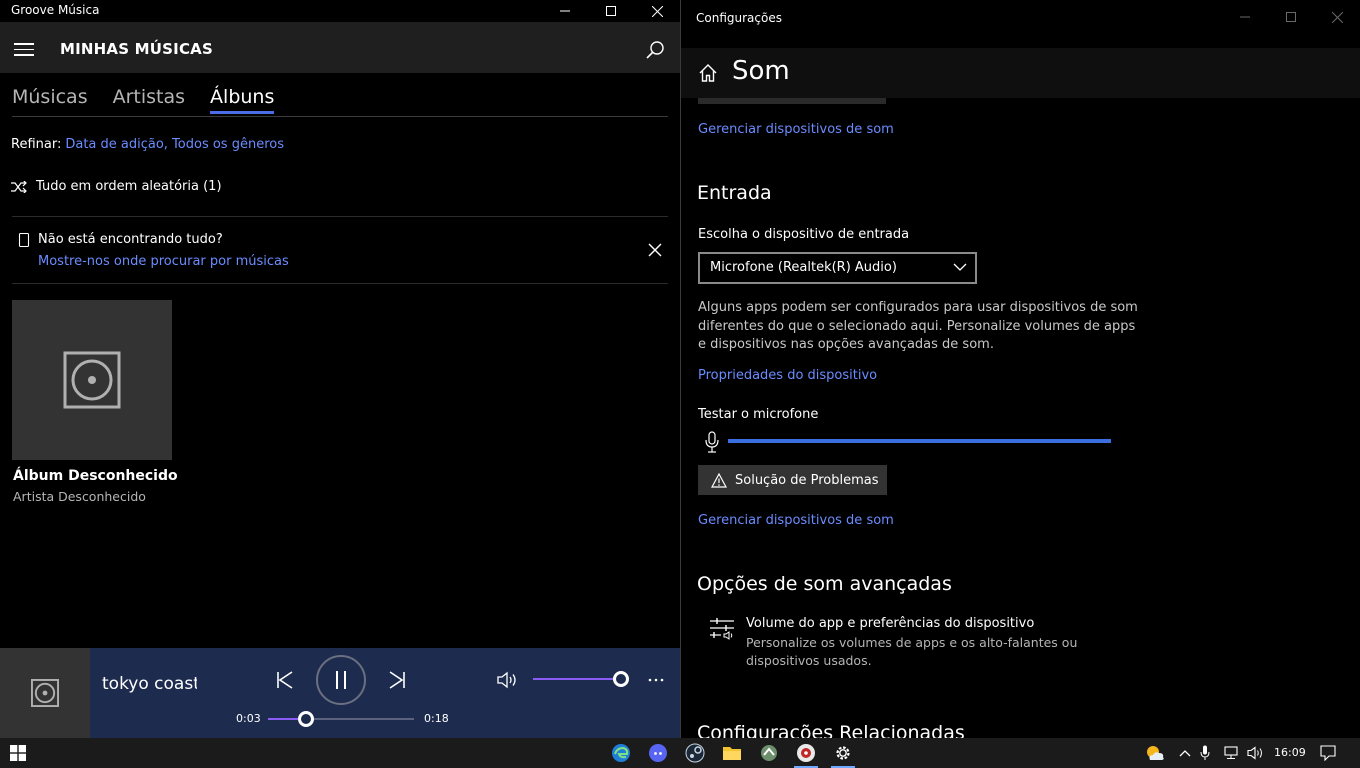  I want to click on album-placeholder-icon, so click(45, 693).